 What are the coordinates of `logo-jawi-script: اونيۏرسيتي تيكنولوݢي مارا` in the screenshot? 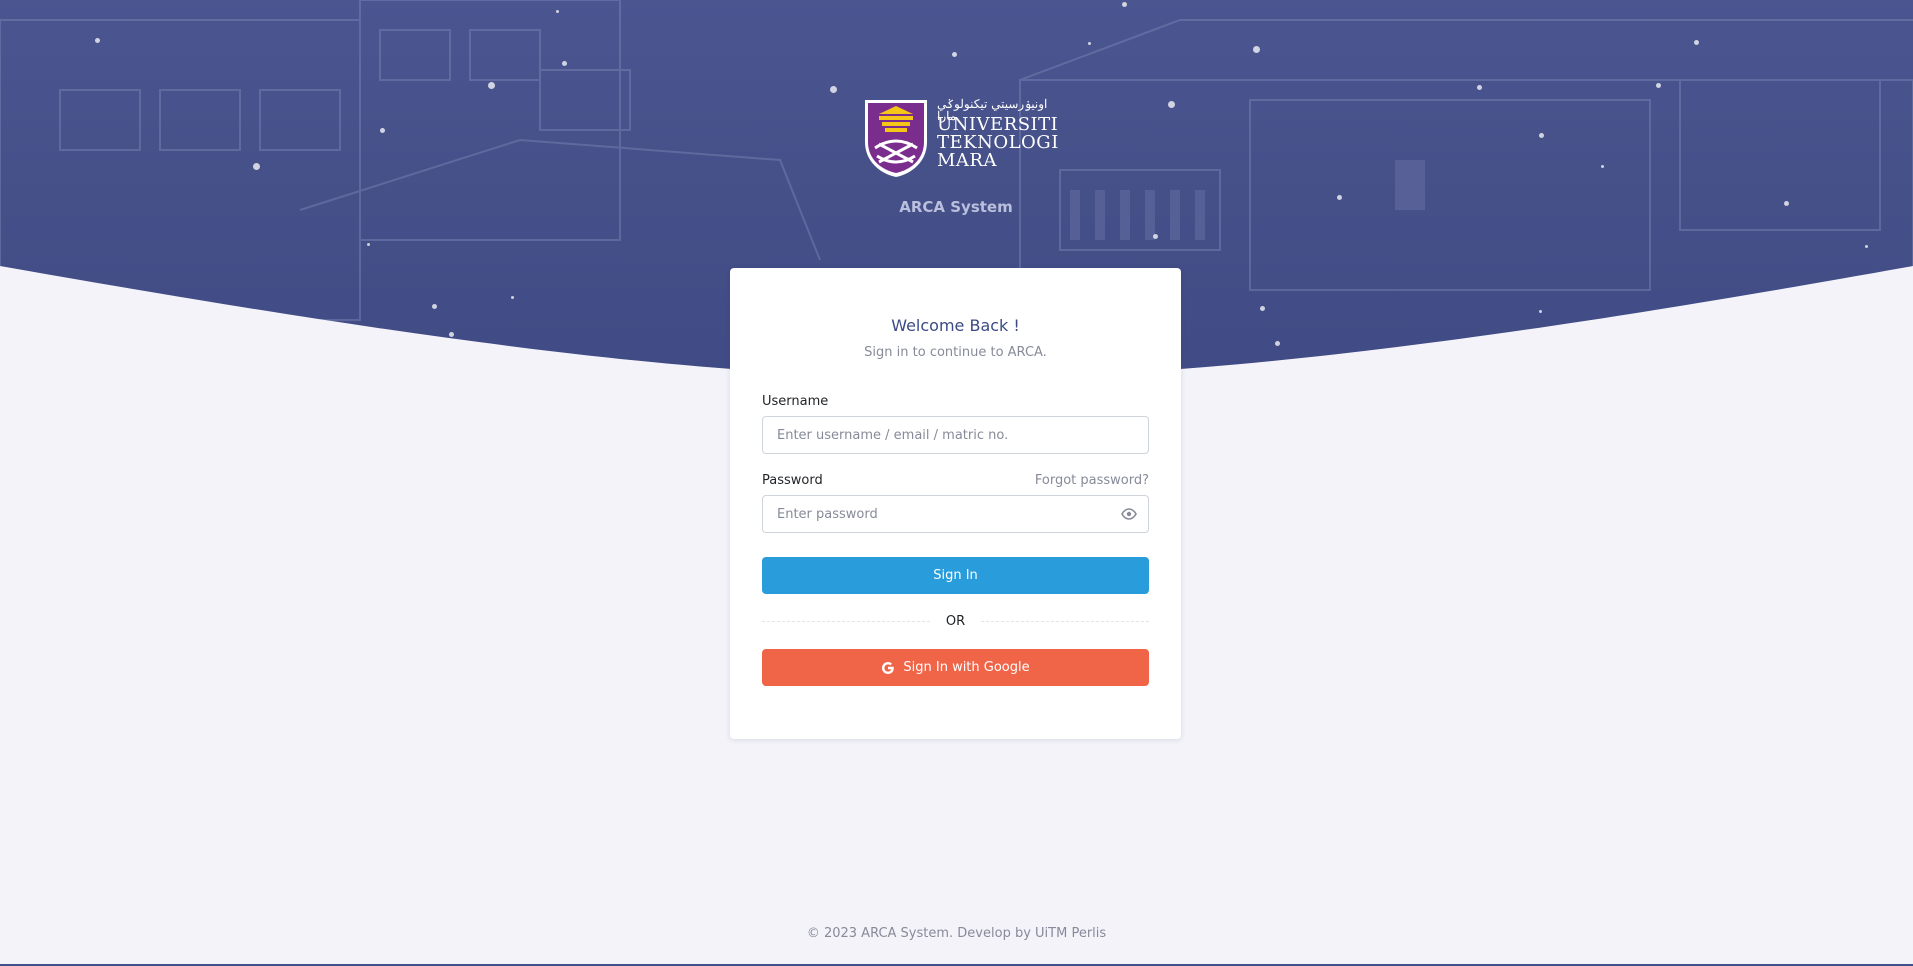 It's located at (992, 110).